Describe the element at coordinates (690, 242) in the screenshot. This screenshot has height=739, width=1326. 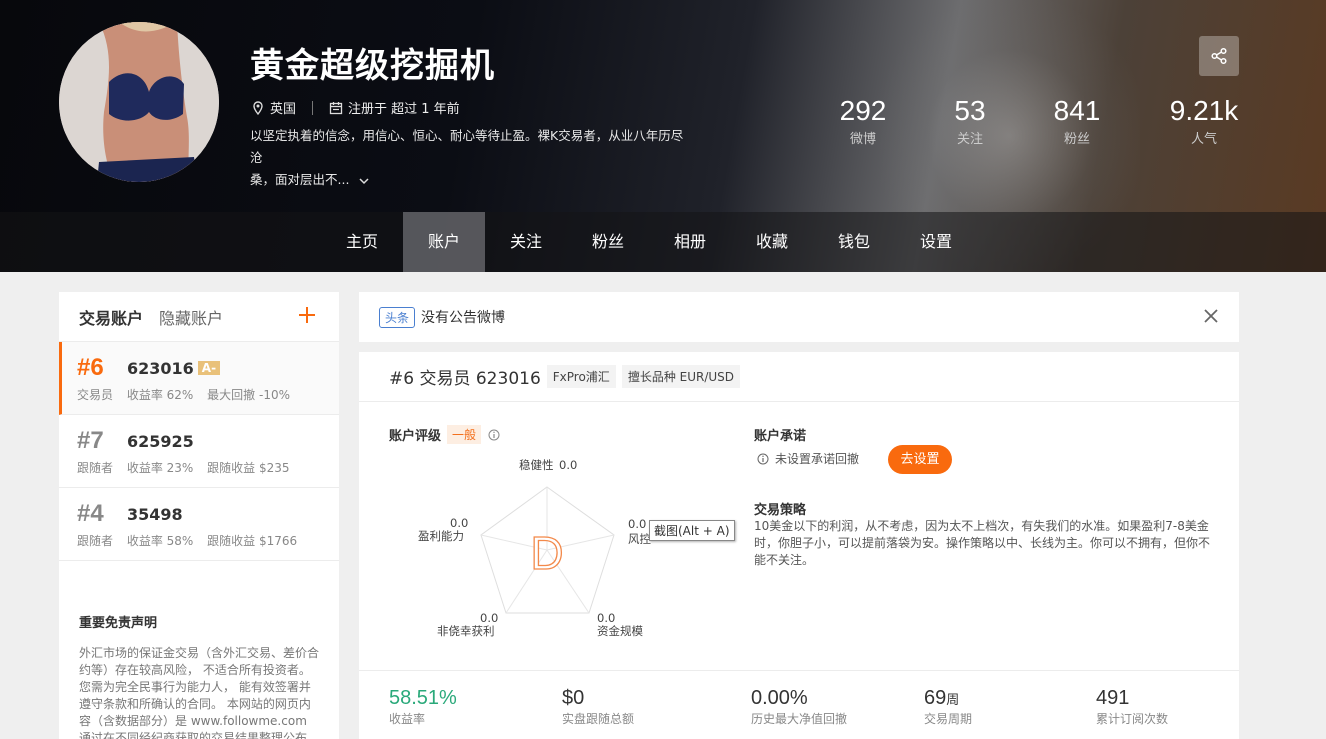
I see `nav-album: 相册` at that location.